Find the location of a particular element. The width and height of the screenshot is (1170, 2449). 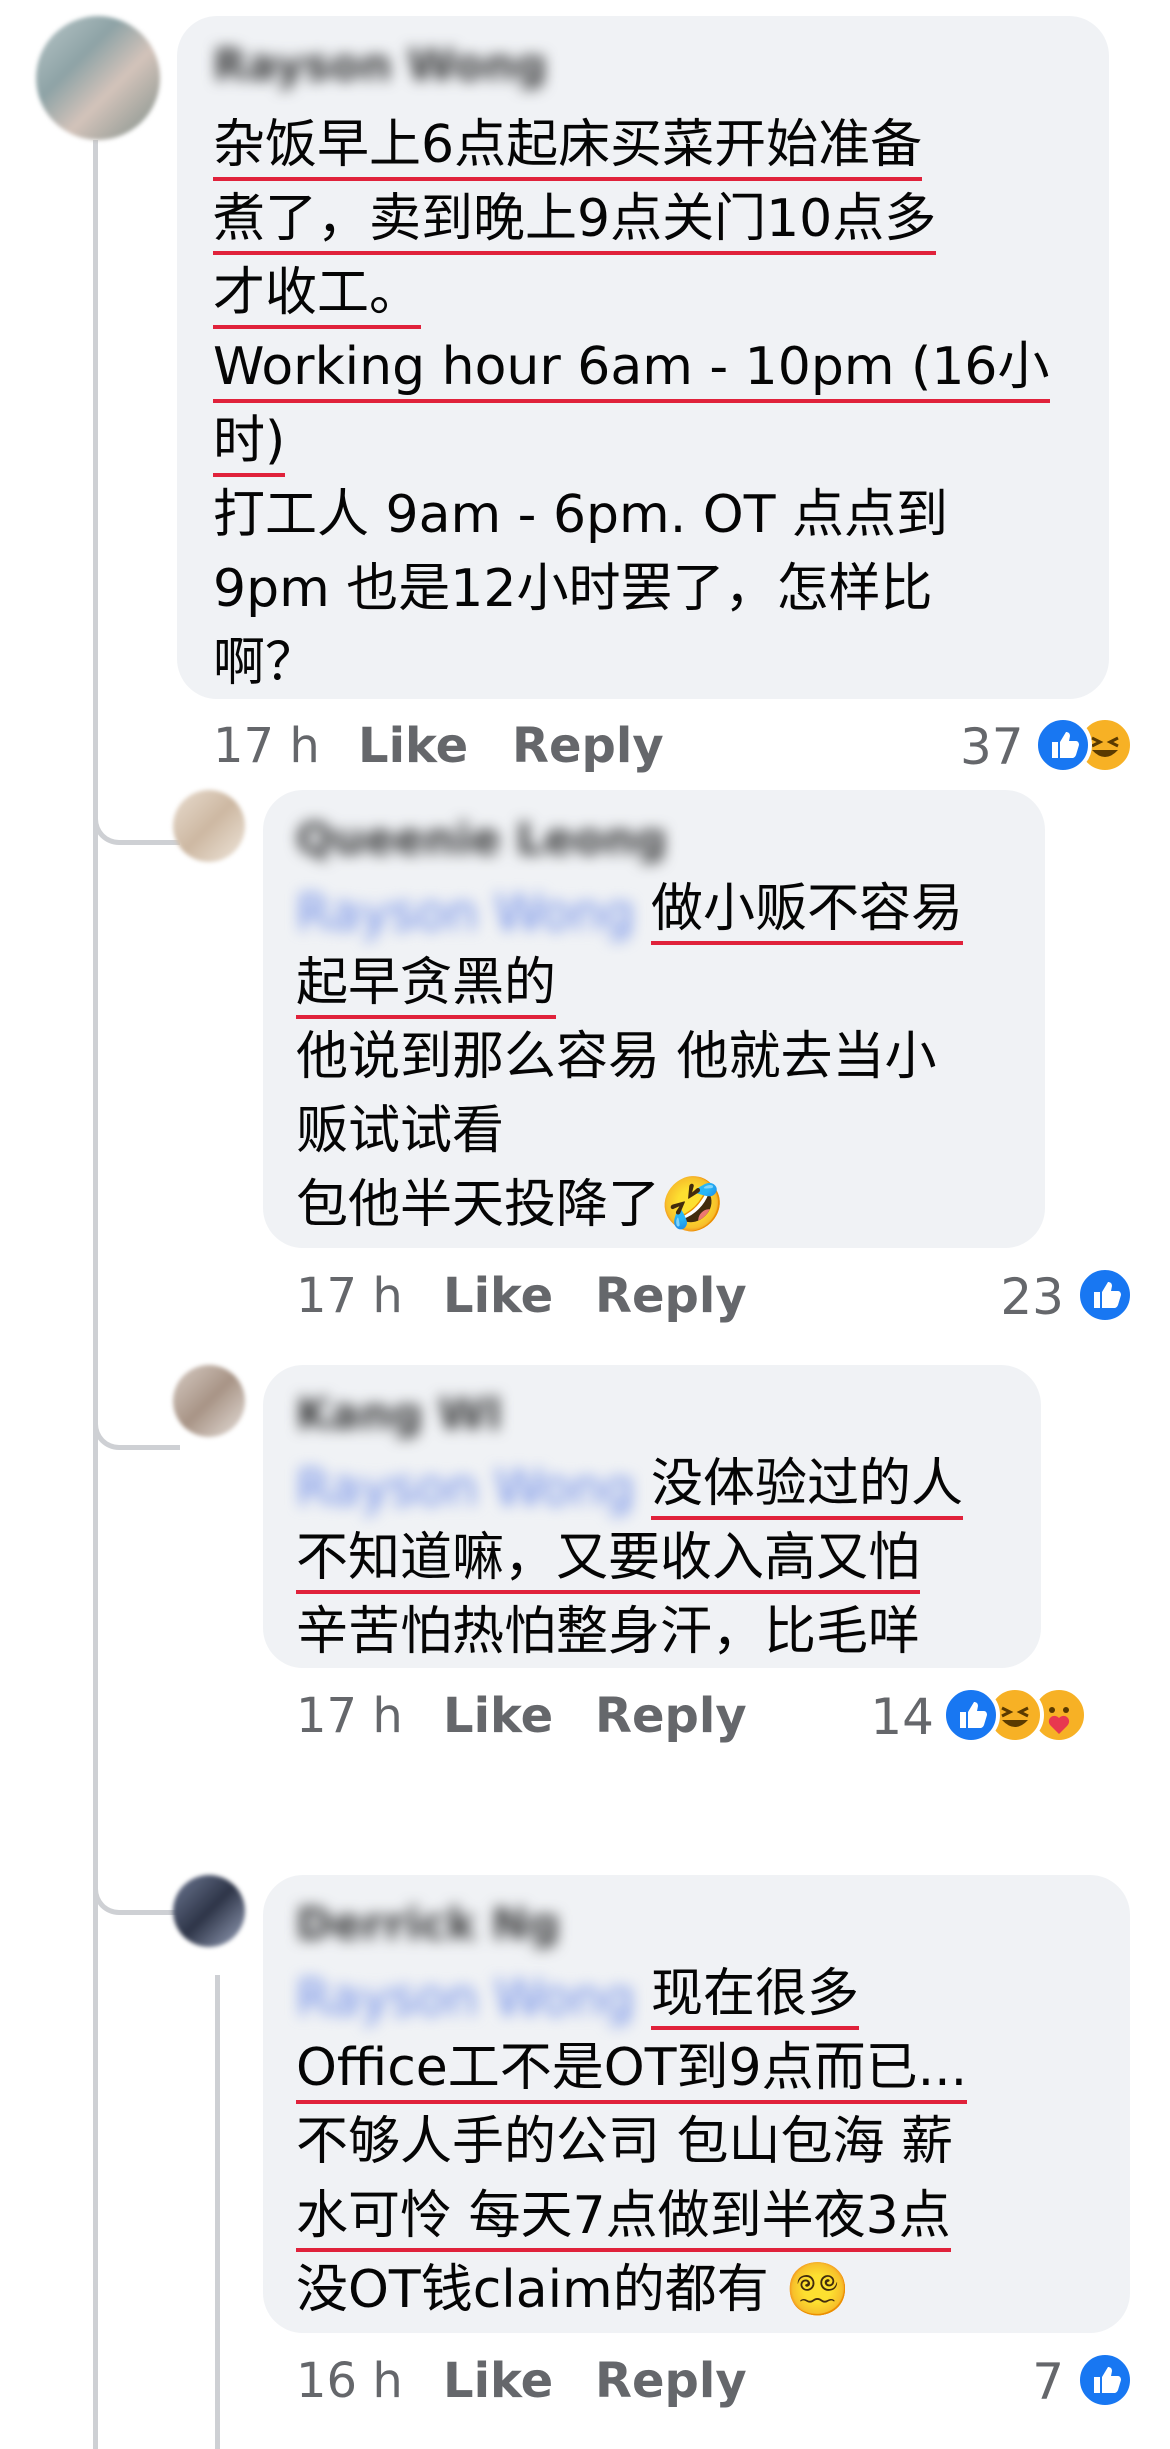

comment-author: Queenie Leong is located at coordinates (481, 839).